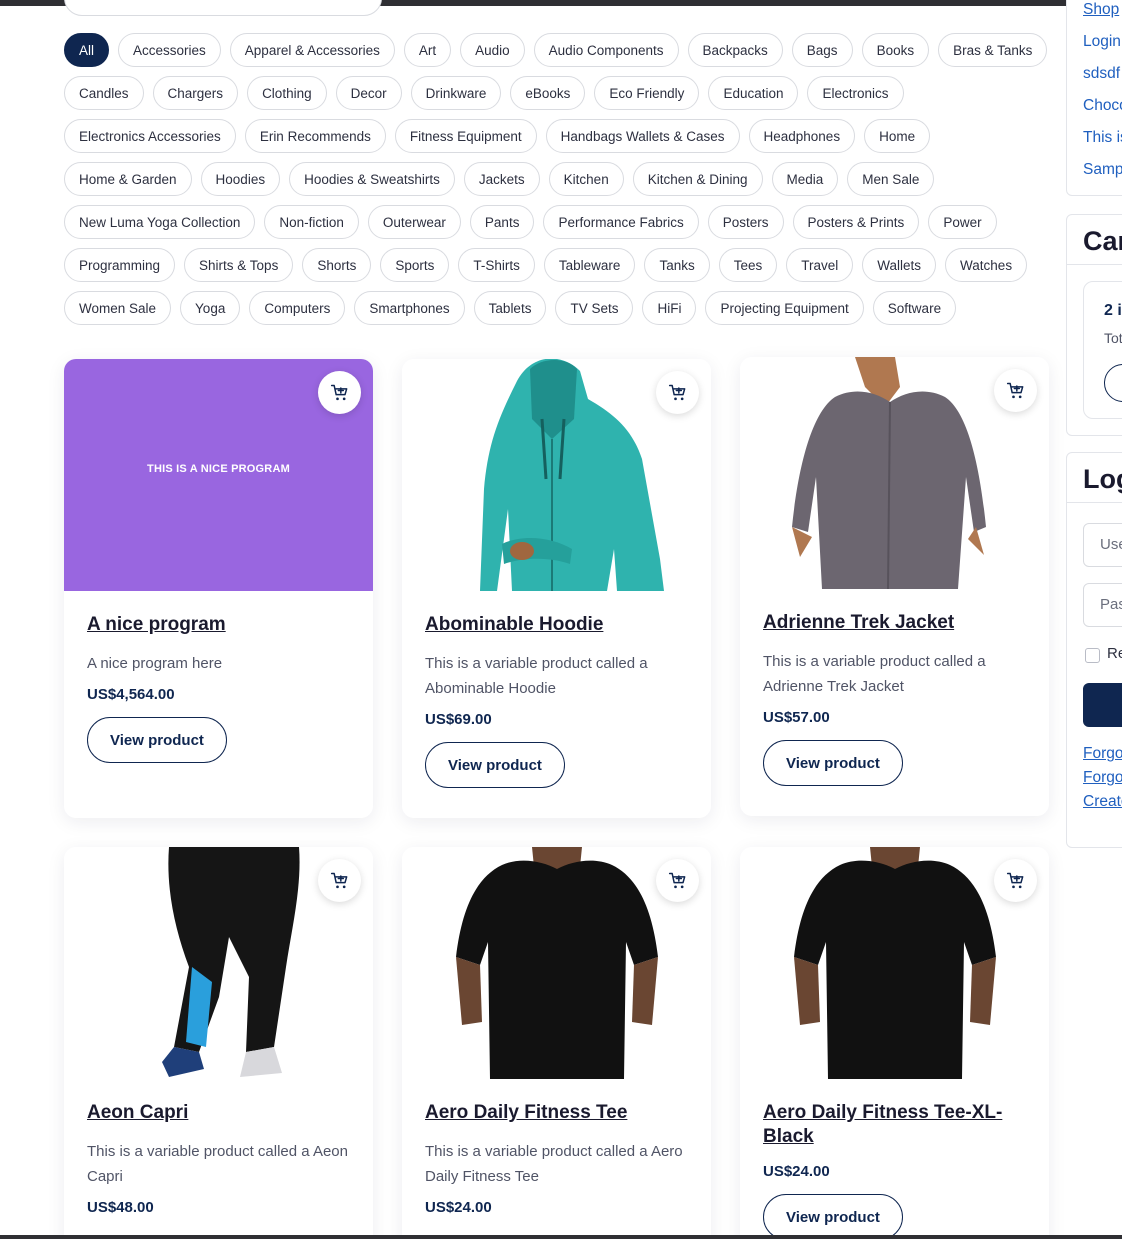  Describe the element at coordinates (218, 475) in the screenshot. I see `product-image: THIS IS A NICE PROGRAM` at that location.